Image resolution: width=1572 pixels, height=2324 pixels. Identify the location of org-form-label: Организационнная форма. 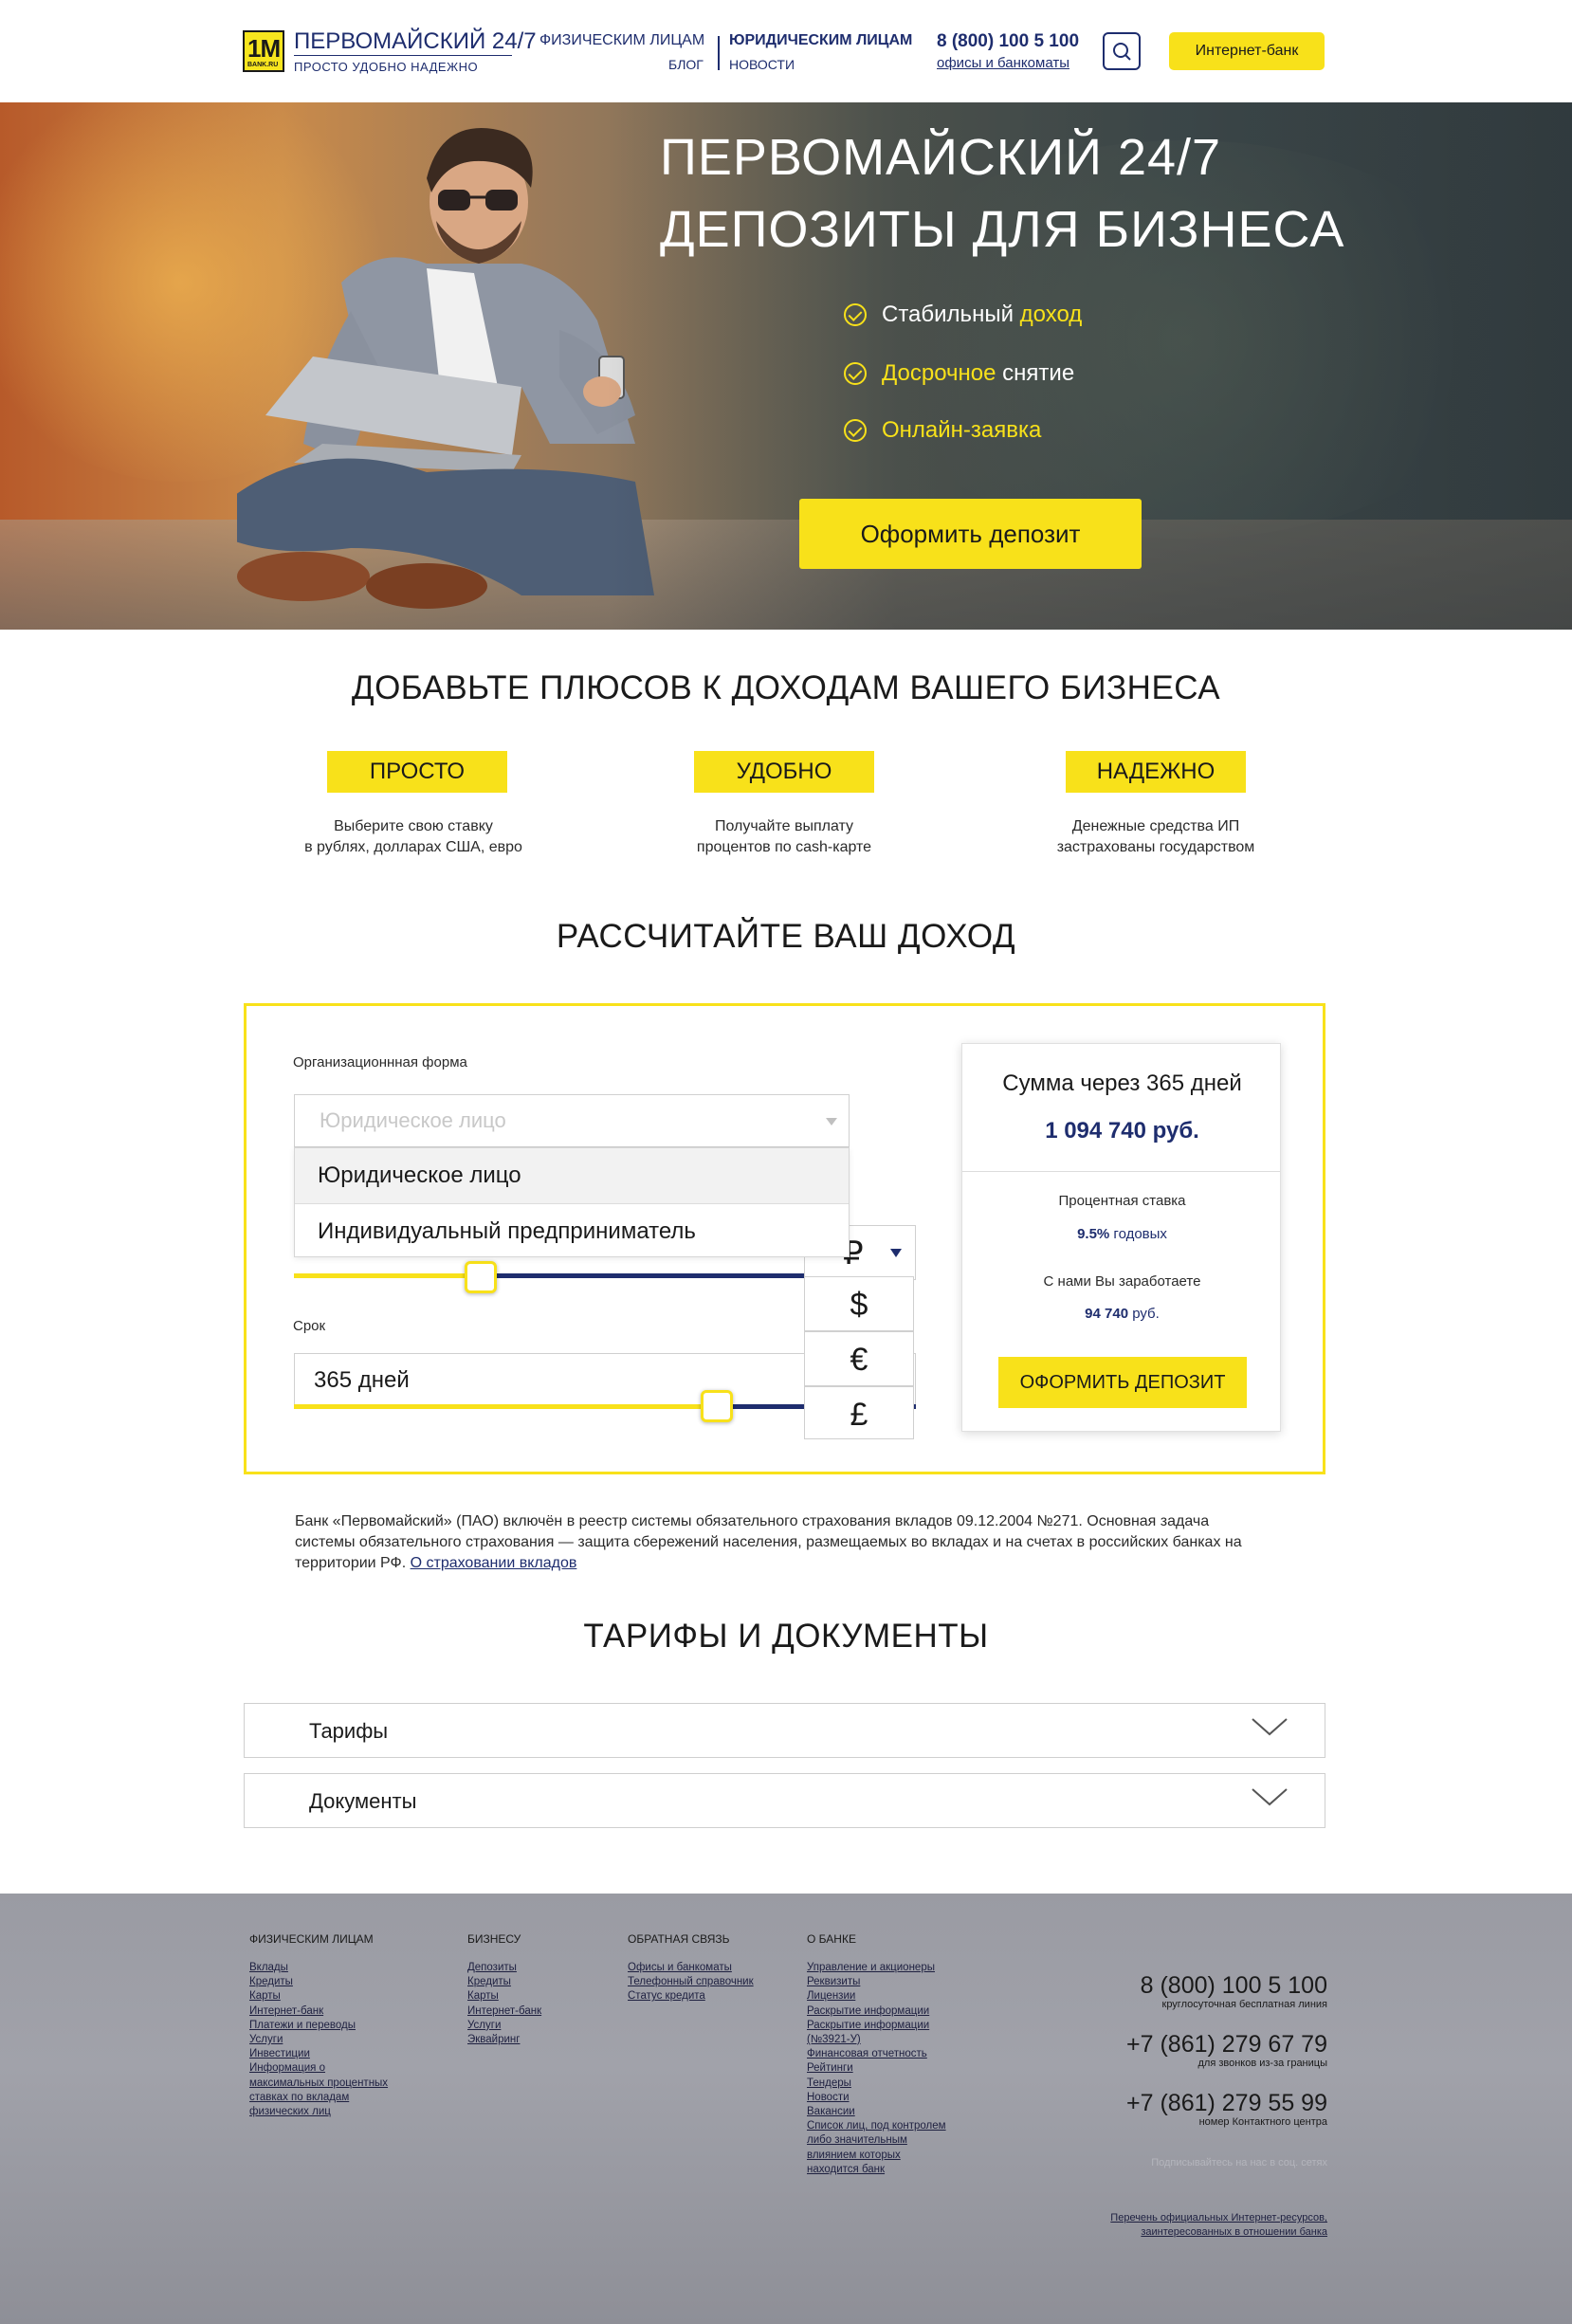
(380, 1062).